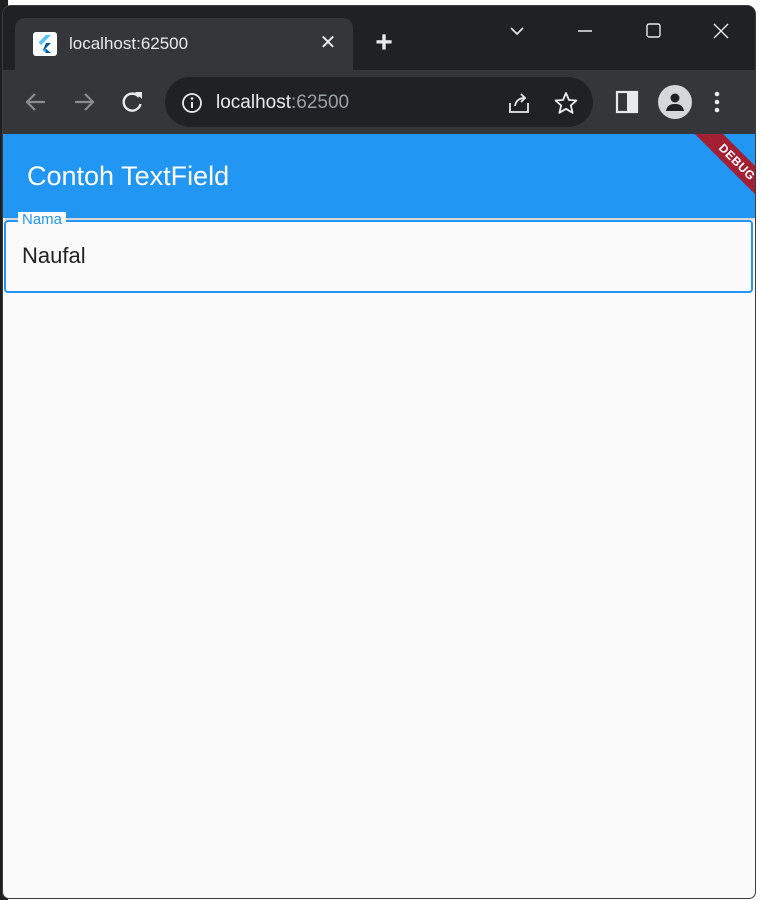 Image resolution: width=762 pixels, height=900 pixels. What do you see at coordinates (721, 31) in the screenshot?
I see `close-window-icon` at bounding box center [721, 31].